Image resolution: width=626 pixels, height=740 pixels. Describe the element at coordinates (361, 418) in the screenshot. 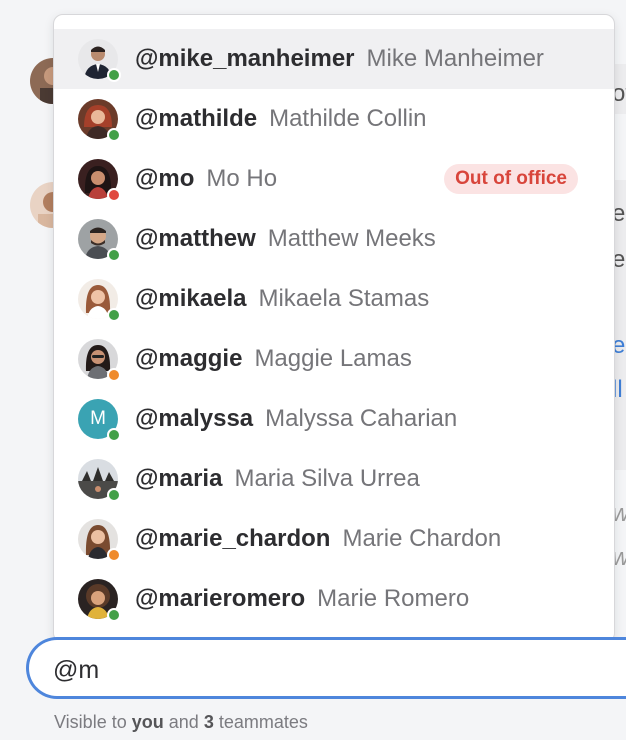

I see `mention-full-name: Malyssa Caharian` at that location.